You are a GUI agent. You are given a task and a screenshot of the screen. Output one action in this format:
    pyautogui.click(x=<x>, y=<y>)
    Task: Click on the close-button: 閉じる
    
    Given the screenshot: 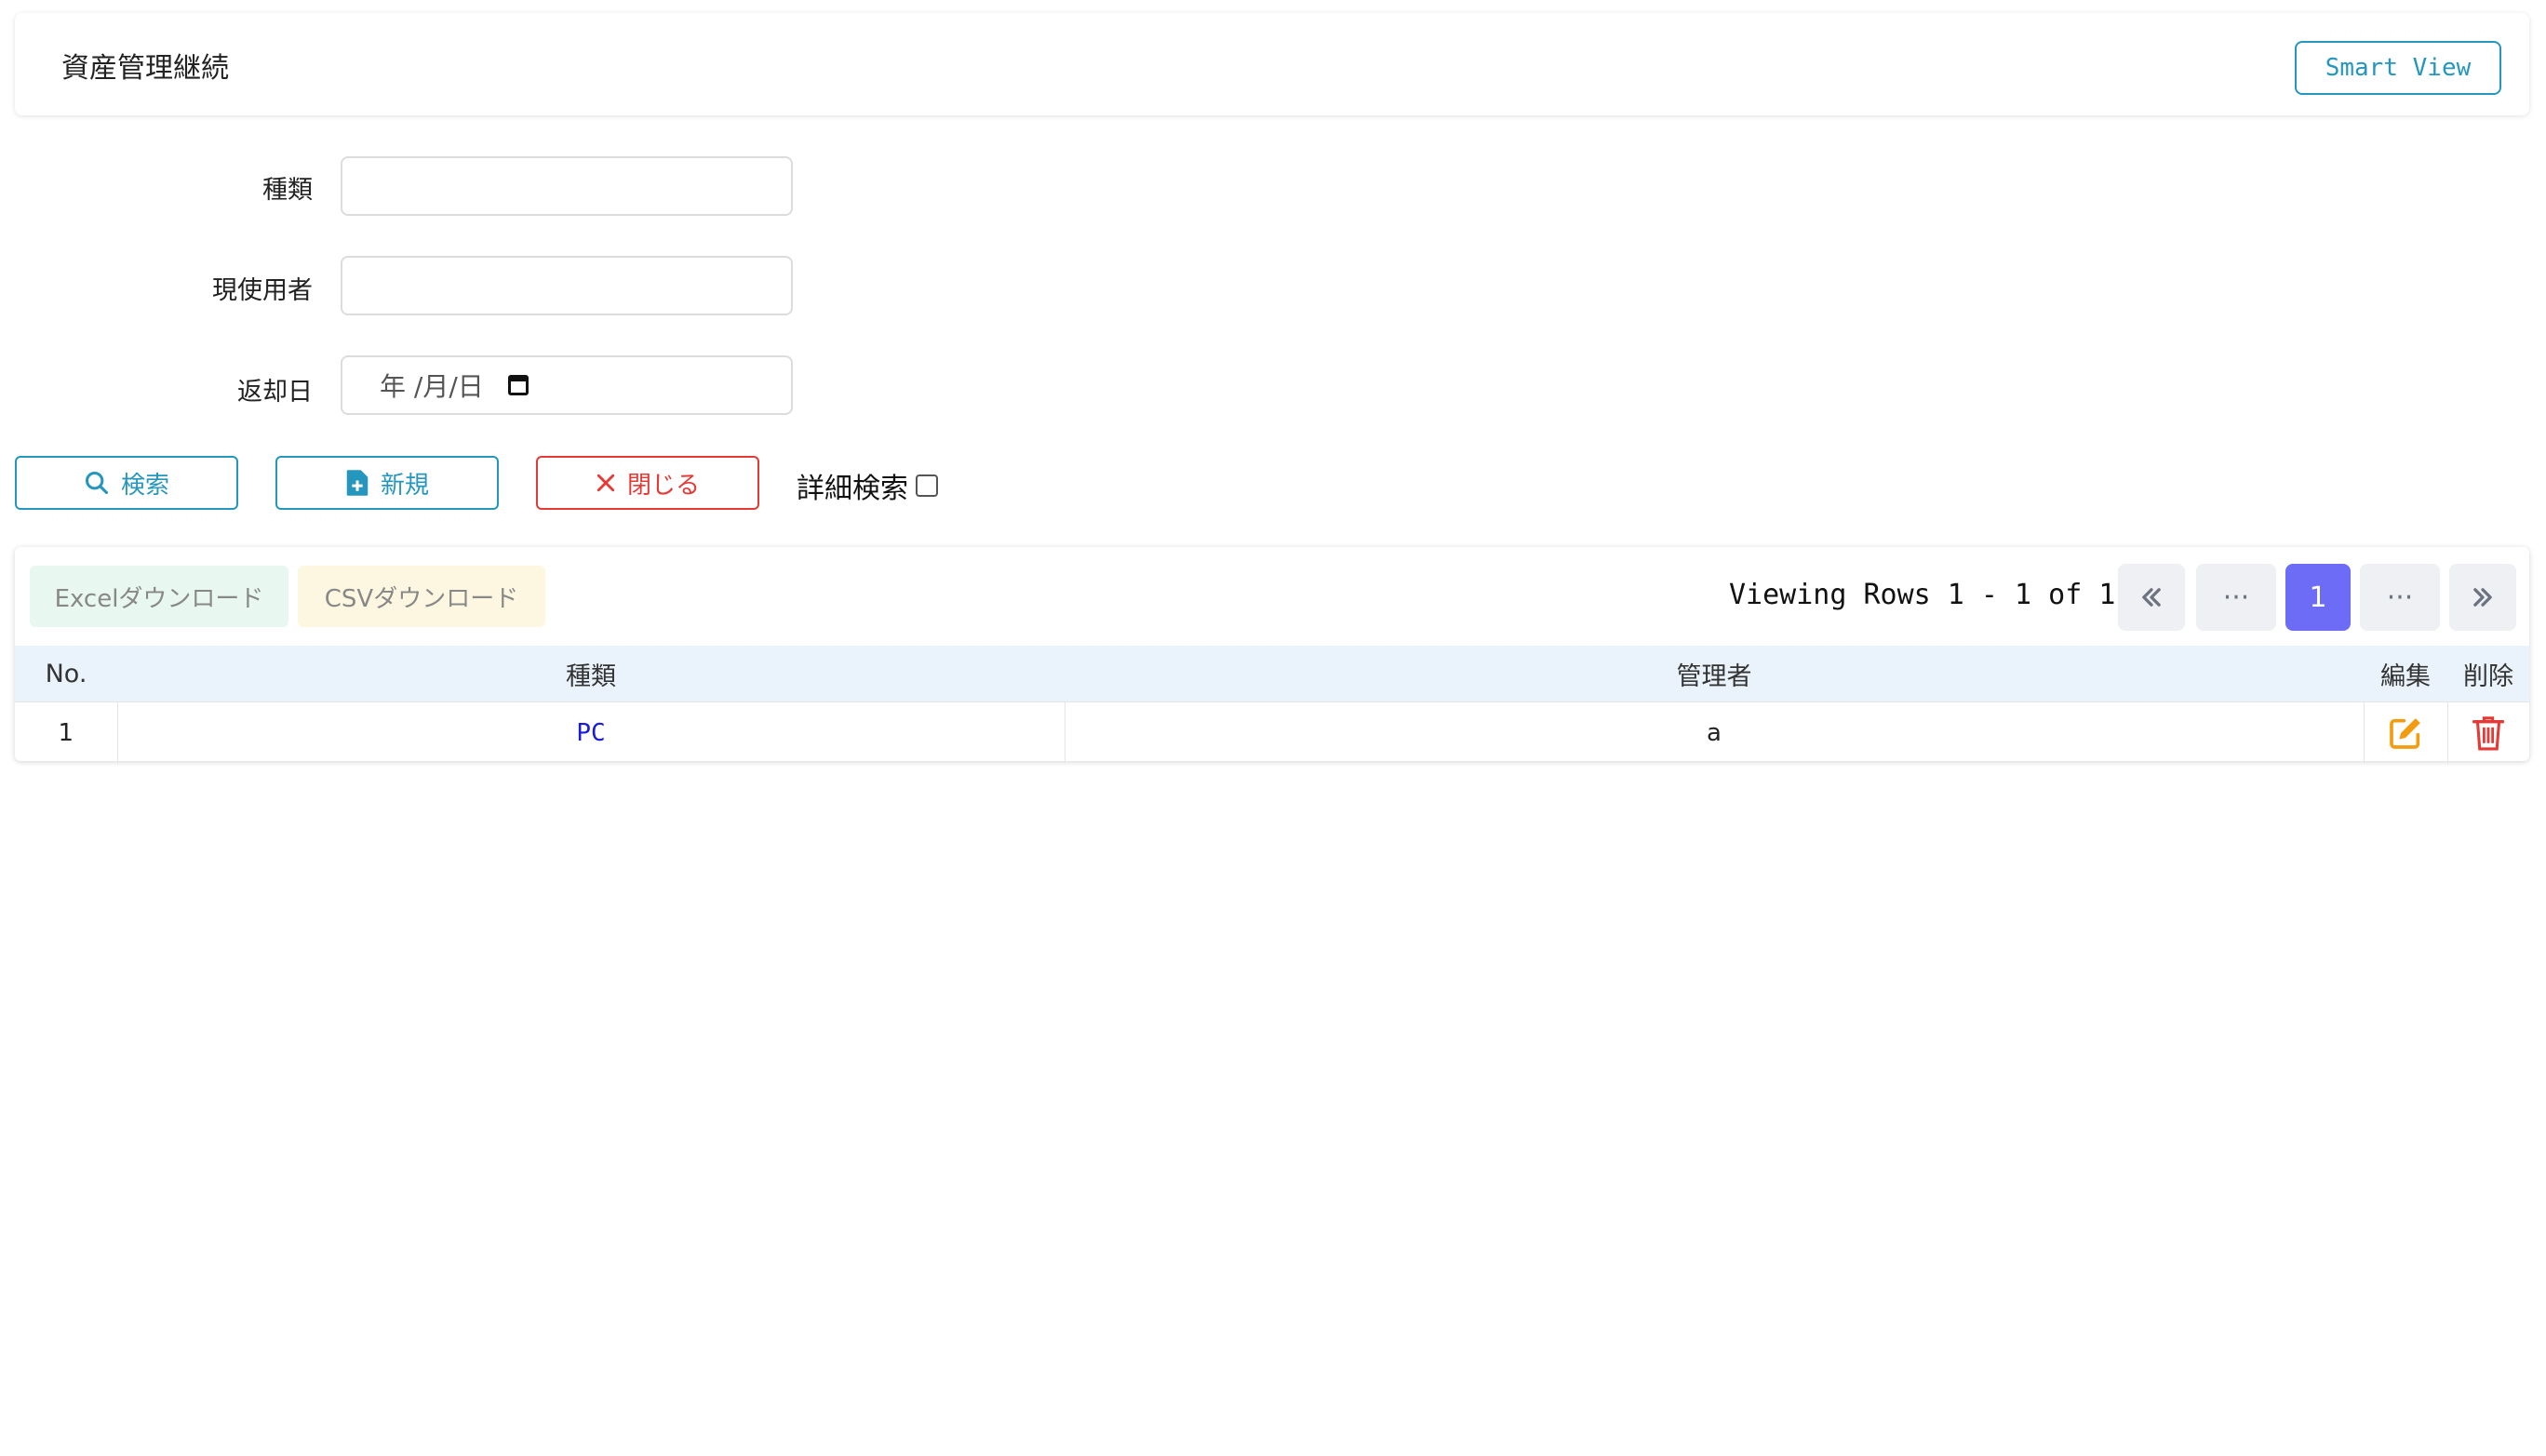 What is the action you would take?
    pyautogui.click(x=647, y=483)
    